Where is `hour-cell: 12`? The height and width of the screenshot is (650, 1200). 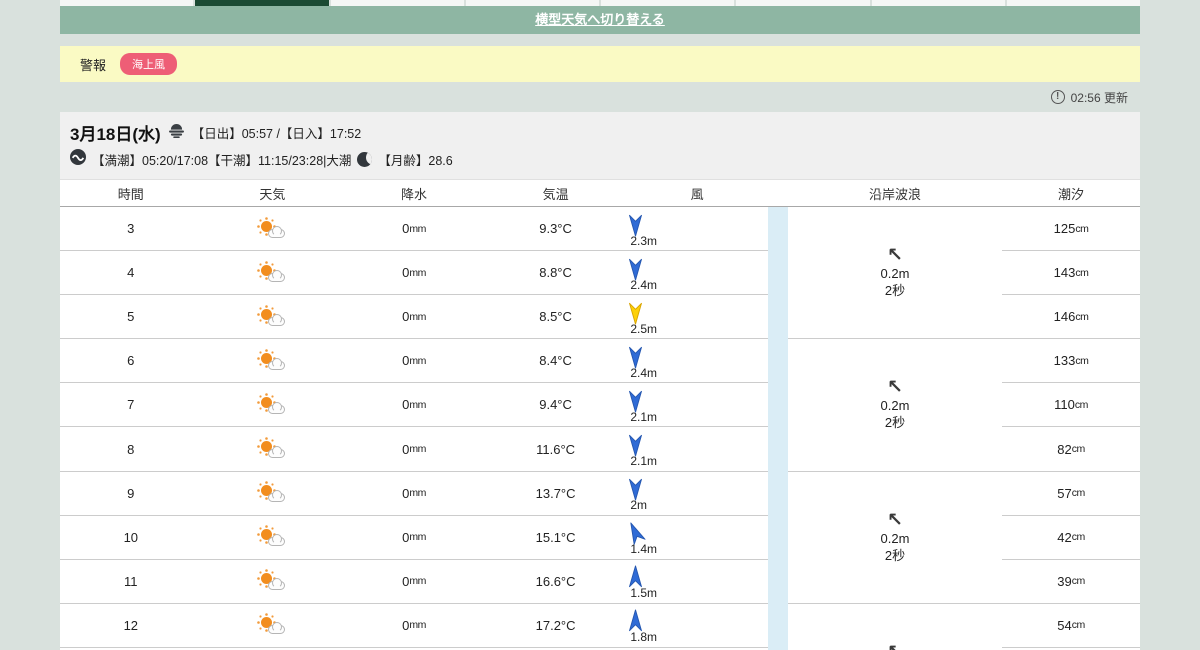 hour-cell: 12 is located at coordinates (131, 625).